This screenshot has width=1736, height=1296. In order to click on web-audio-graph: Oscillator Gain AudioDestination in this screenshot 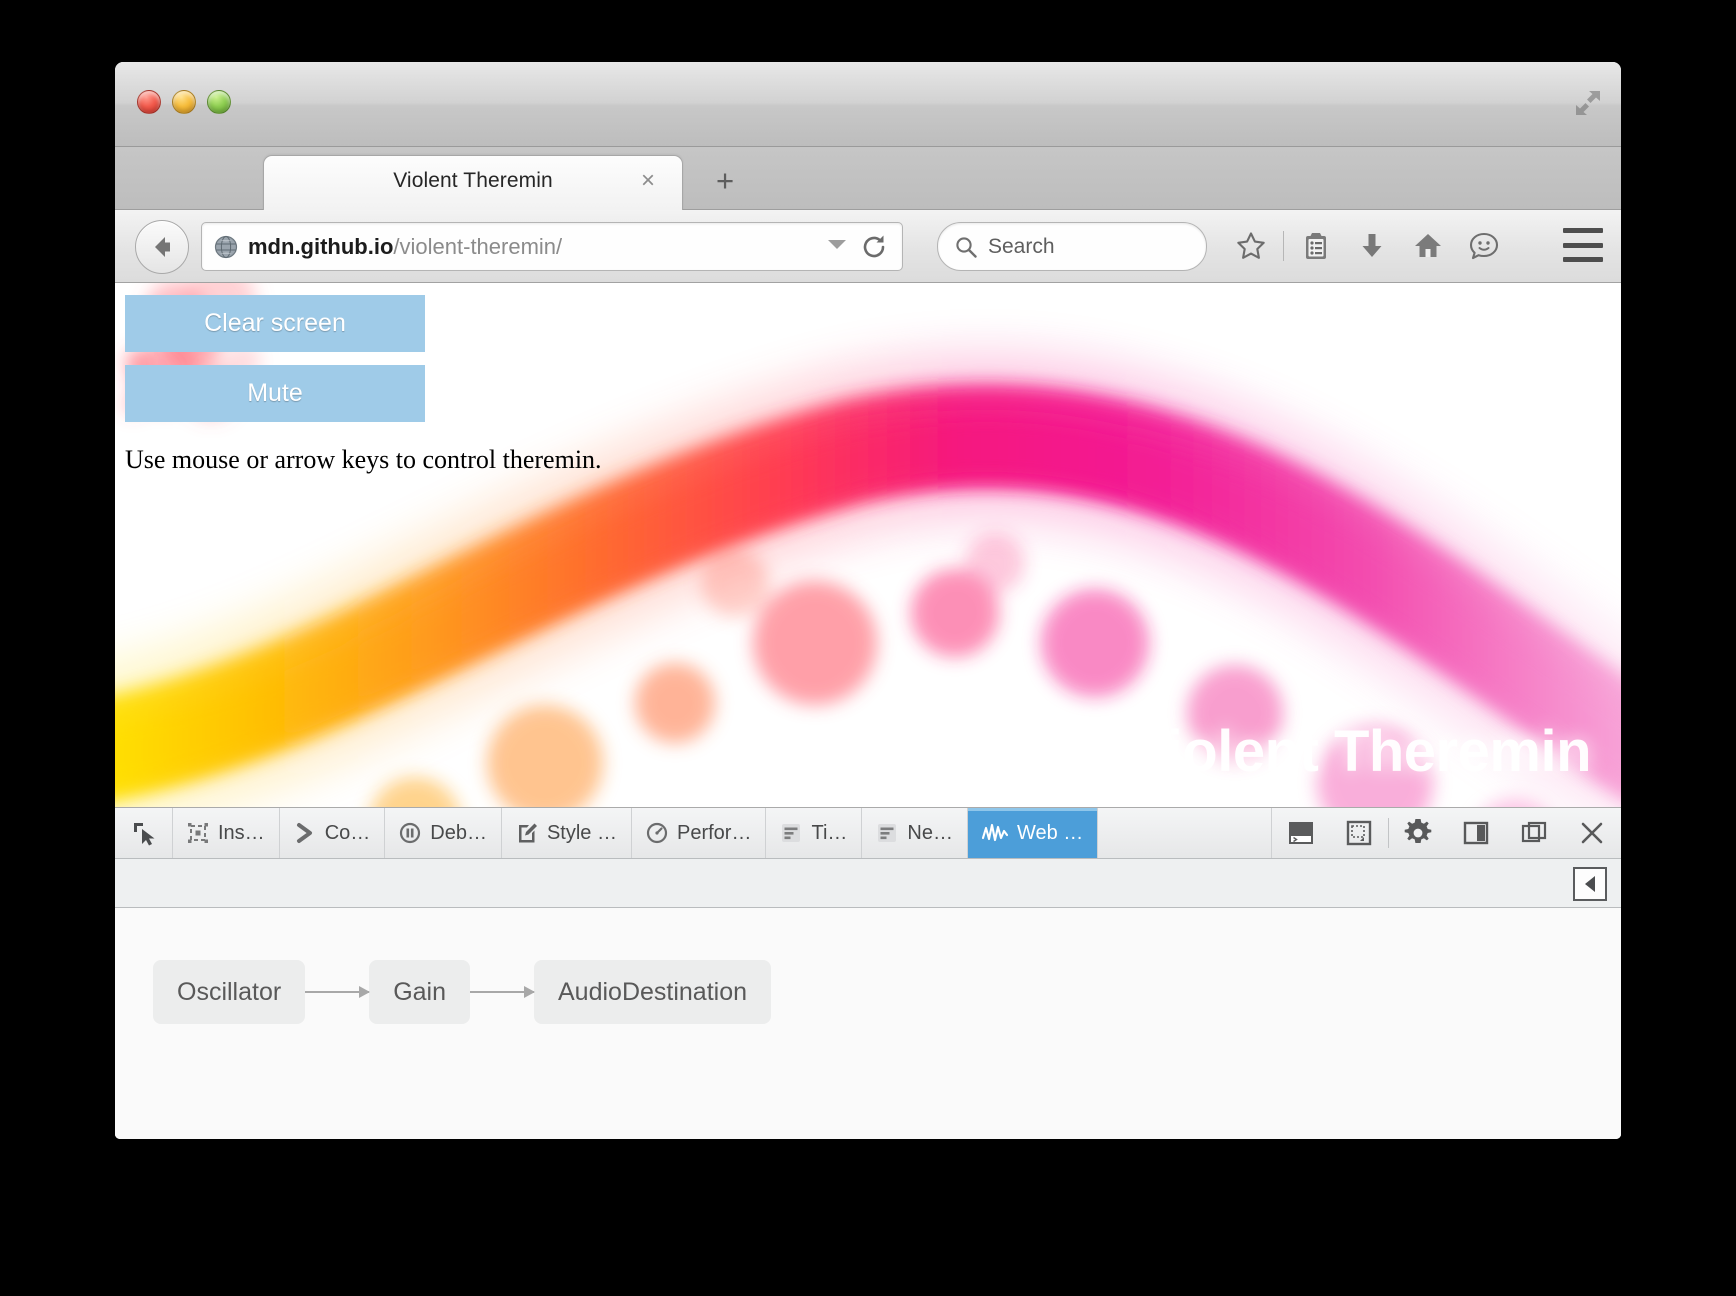, I will do `click(462, 992)`.